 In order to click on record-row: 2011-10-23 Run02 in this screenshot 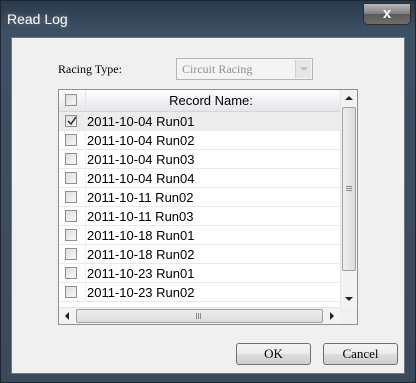, I will do `click(199, 292)`.